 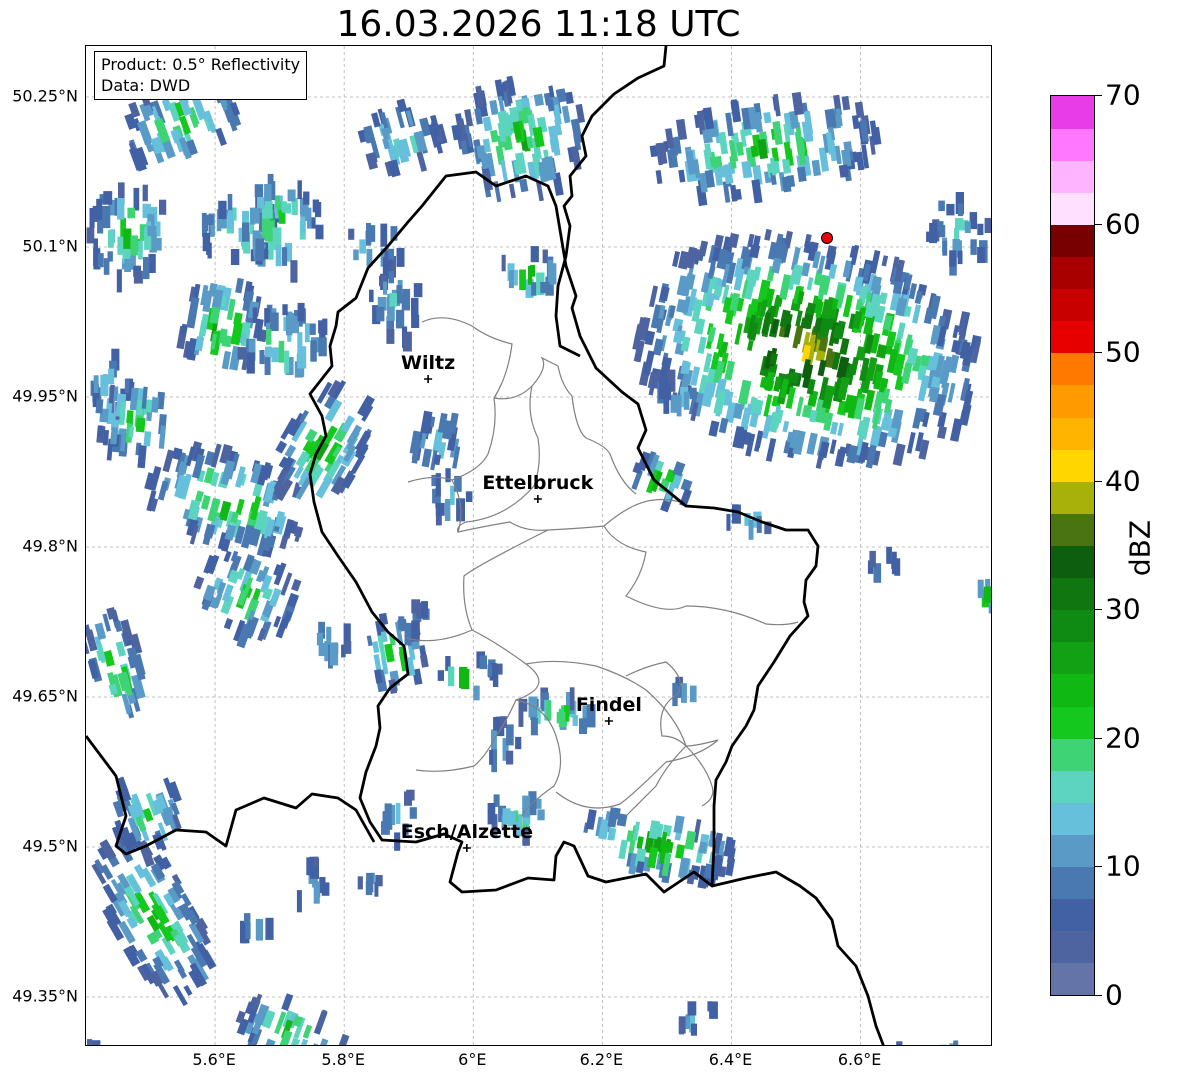 I want to click on colorbar-tick-label: 50, so click(x=1123, y=352).